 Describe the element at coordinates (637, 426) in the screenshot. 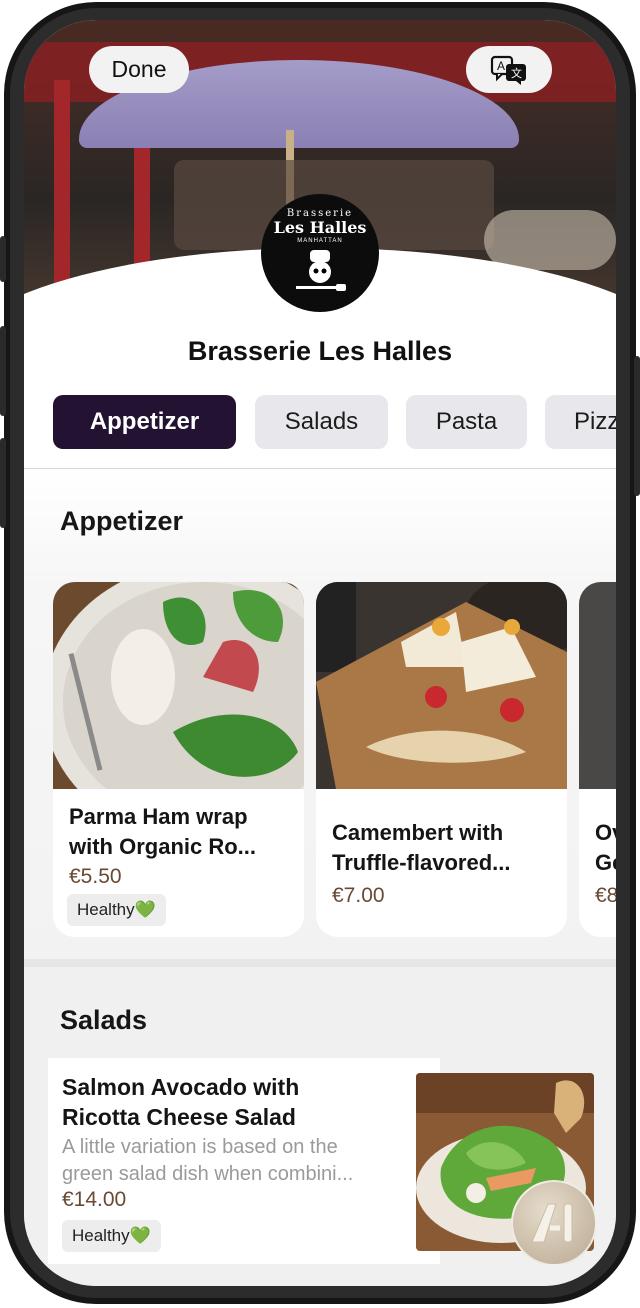

I see `side-button-power` at that location.